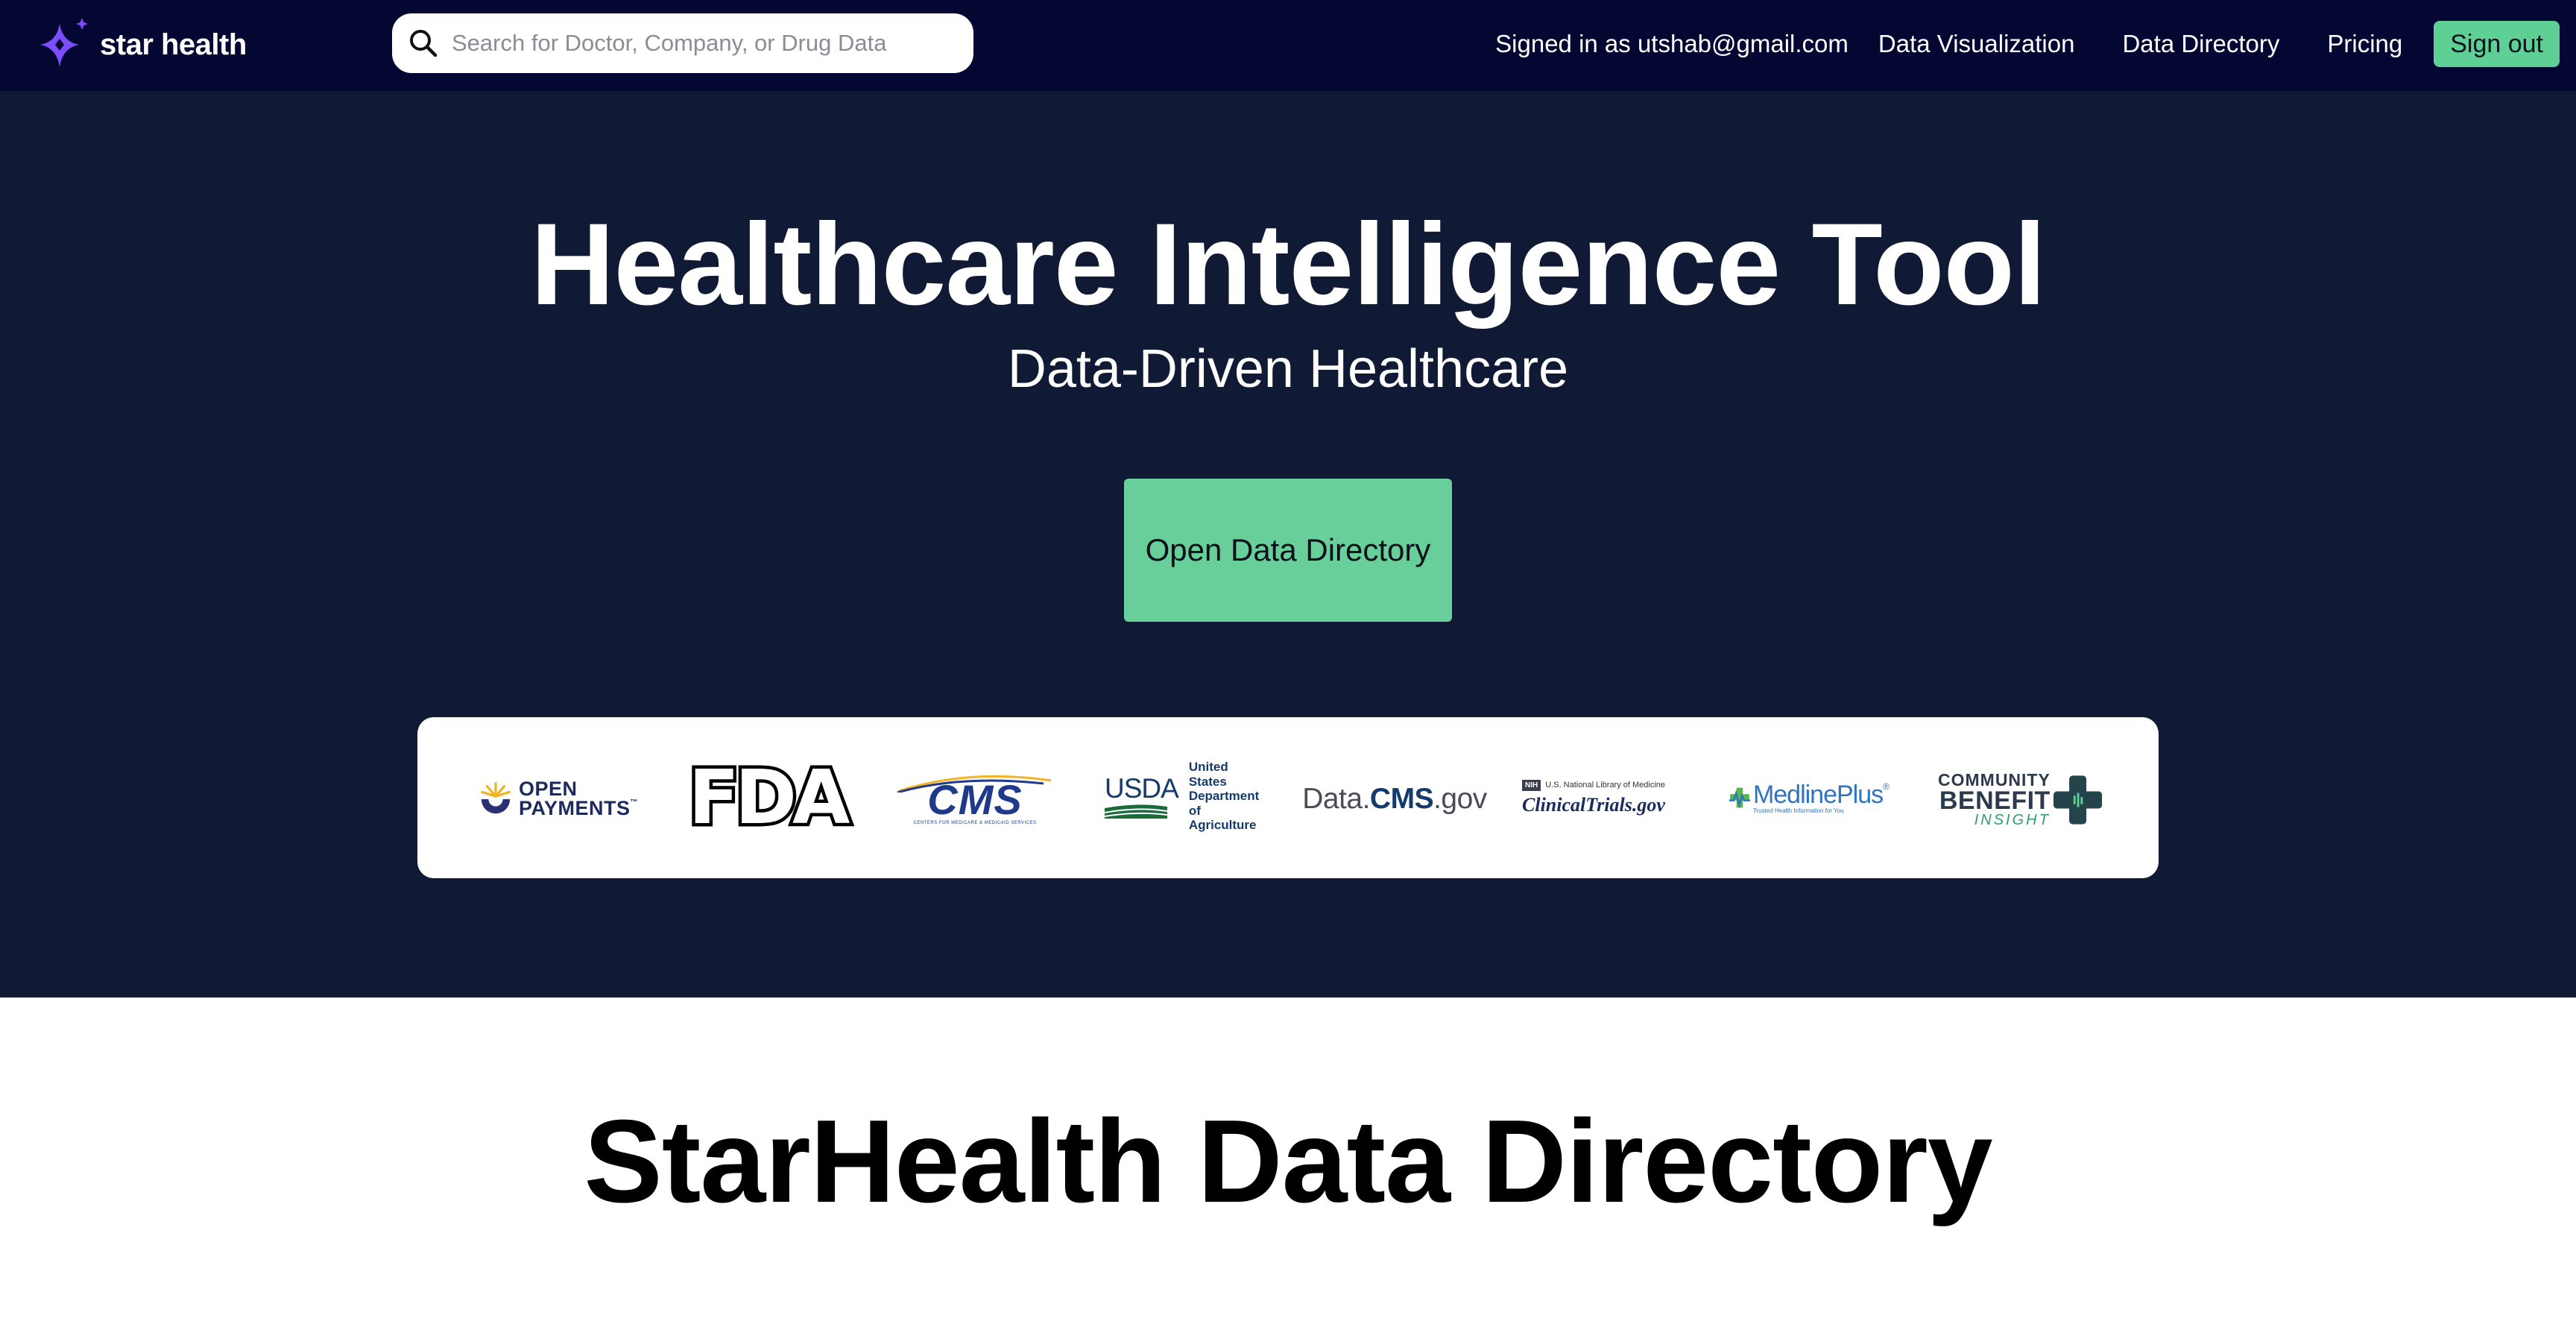  Describe the element at coordinates (173, 44) in the screenshot. I see `brand-name: star health` at that location.